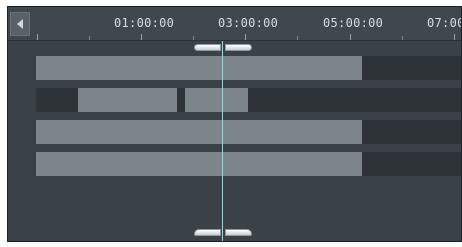 This screenshot has height=247, width=462. Describe the element at coordinates (238, 47) in the screenshot. I see `playhead-top-handle-right` at that location.